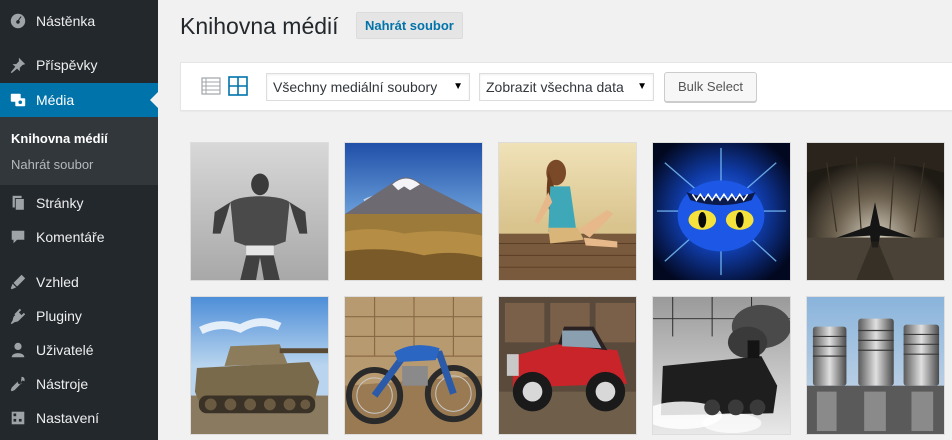 The width and height of the screenshot is (952, 440). What do you see at coordinates (70, 237) in the screenshot?
I see `sidebar-item-label: Komentáře` at bounding box center [70, 237].